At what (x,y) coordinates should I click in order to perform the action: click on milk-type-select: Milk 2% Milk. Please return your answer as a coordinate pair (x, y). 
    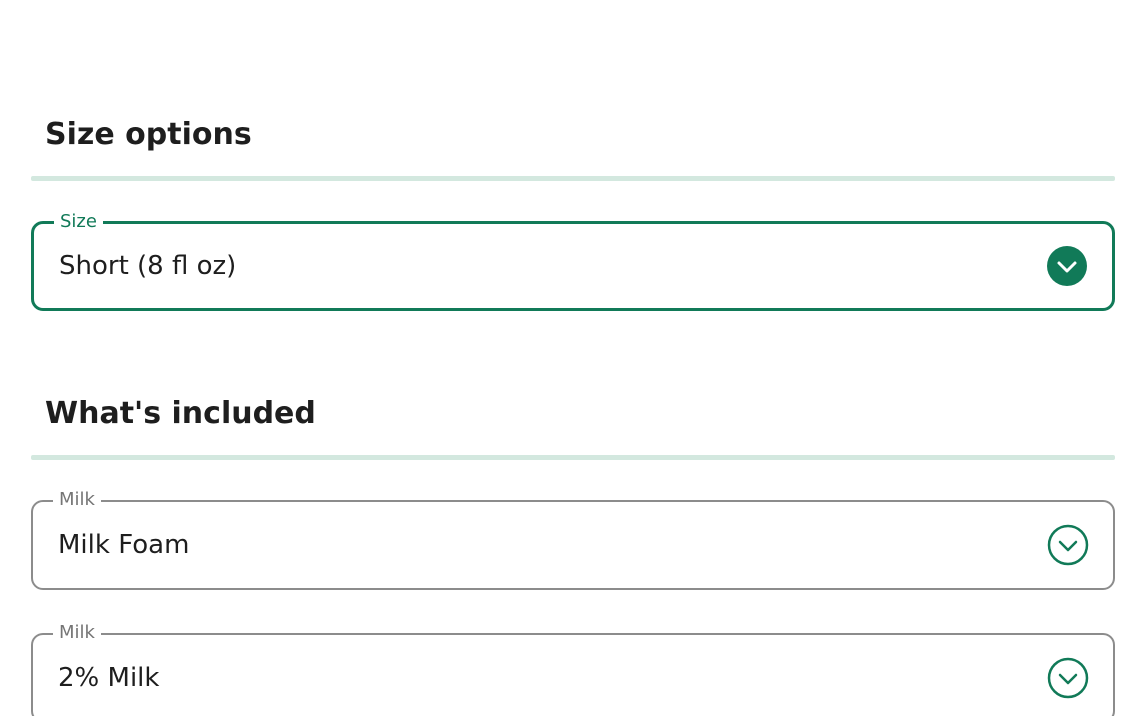
    Looking at the image, I should click on (573, 669).